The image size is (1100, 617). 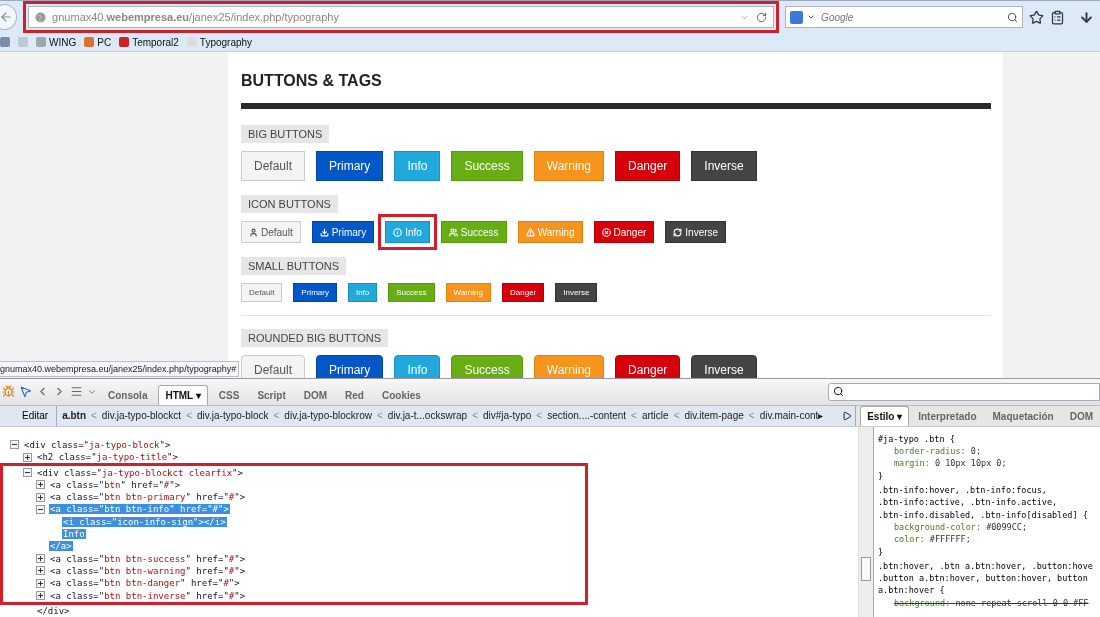 I want to click on search-bar: Google, so click(x=904, y=17).